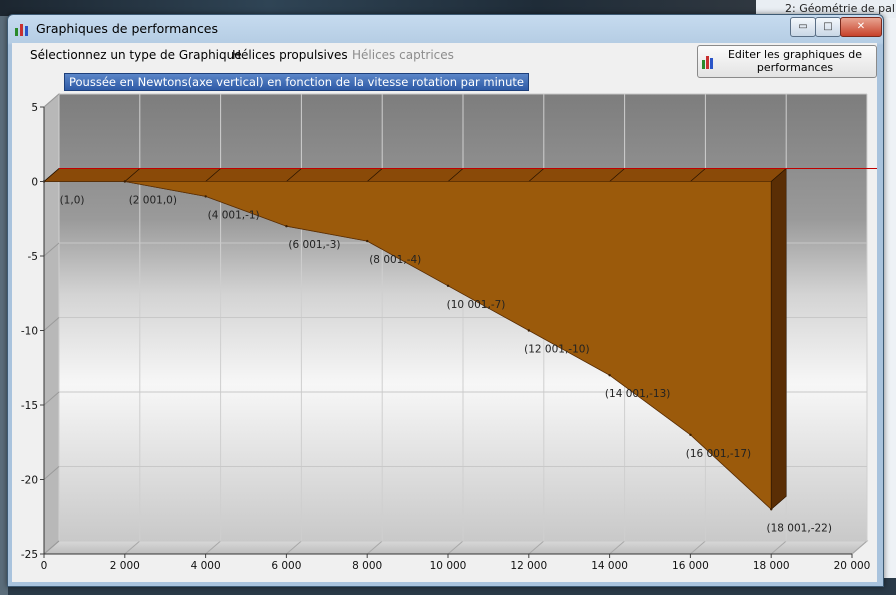 This screenshot has width=896, height=595. Describe the element at coordinates (476, 305) in the screenshot. I see `data-point-label: (10 001,-7)` at that location.